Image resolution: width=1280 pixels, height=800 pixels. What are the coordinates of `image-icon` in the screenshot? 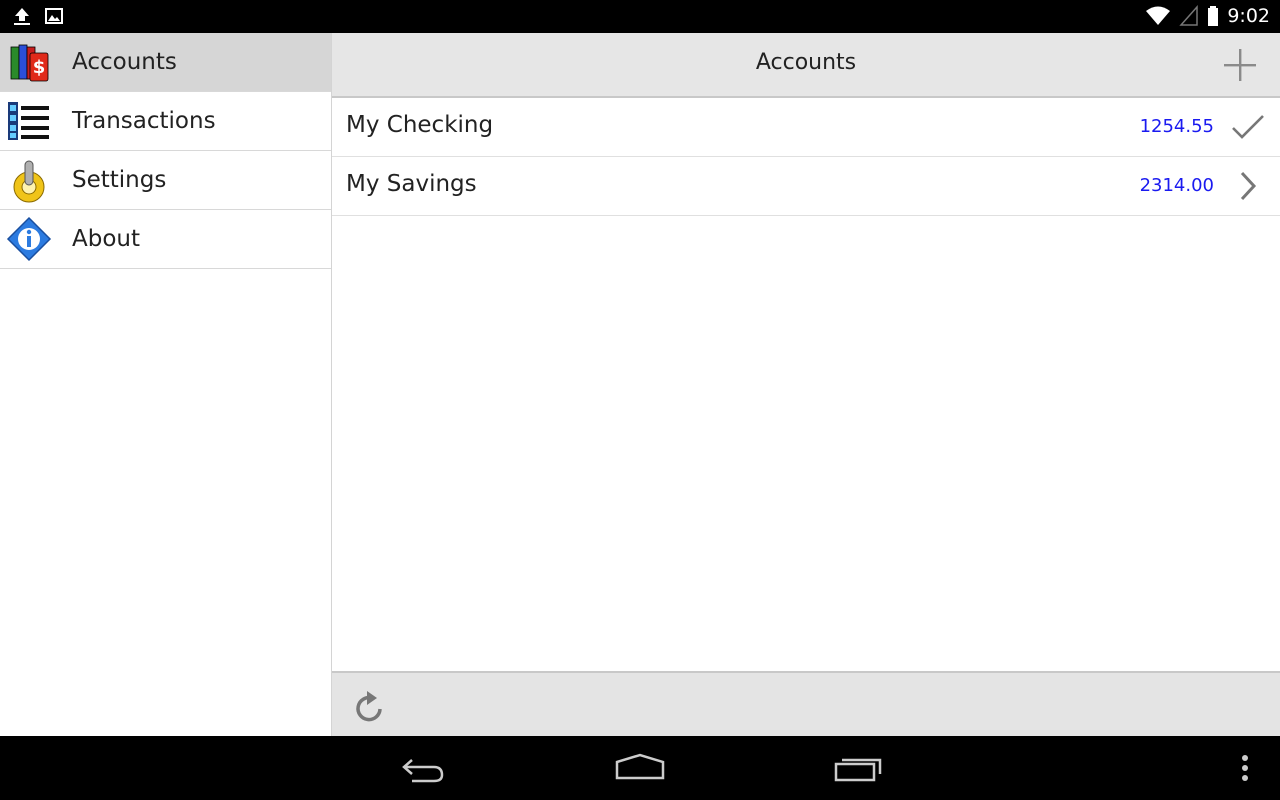 It's located at (54, 16).